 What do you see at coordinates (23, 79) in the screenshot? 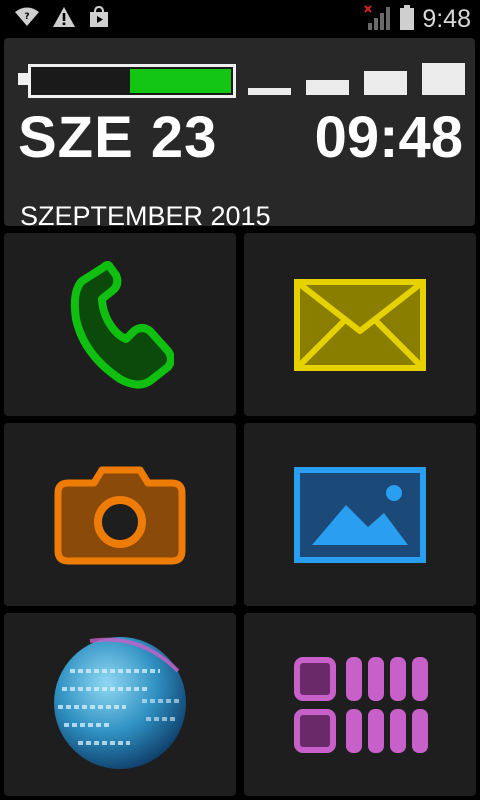
I see `battery-nub` at bounding box center [23, 79].